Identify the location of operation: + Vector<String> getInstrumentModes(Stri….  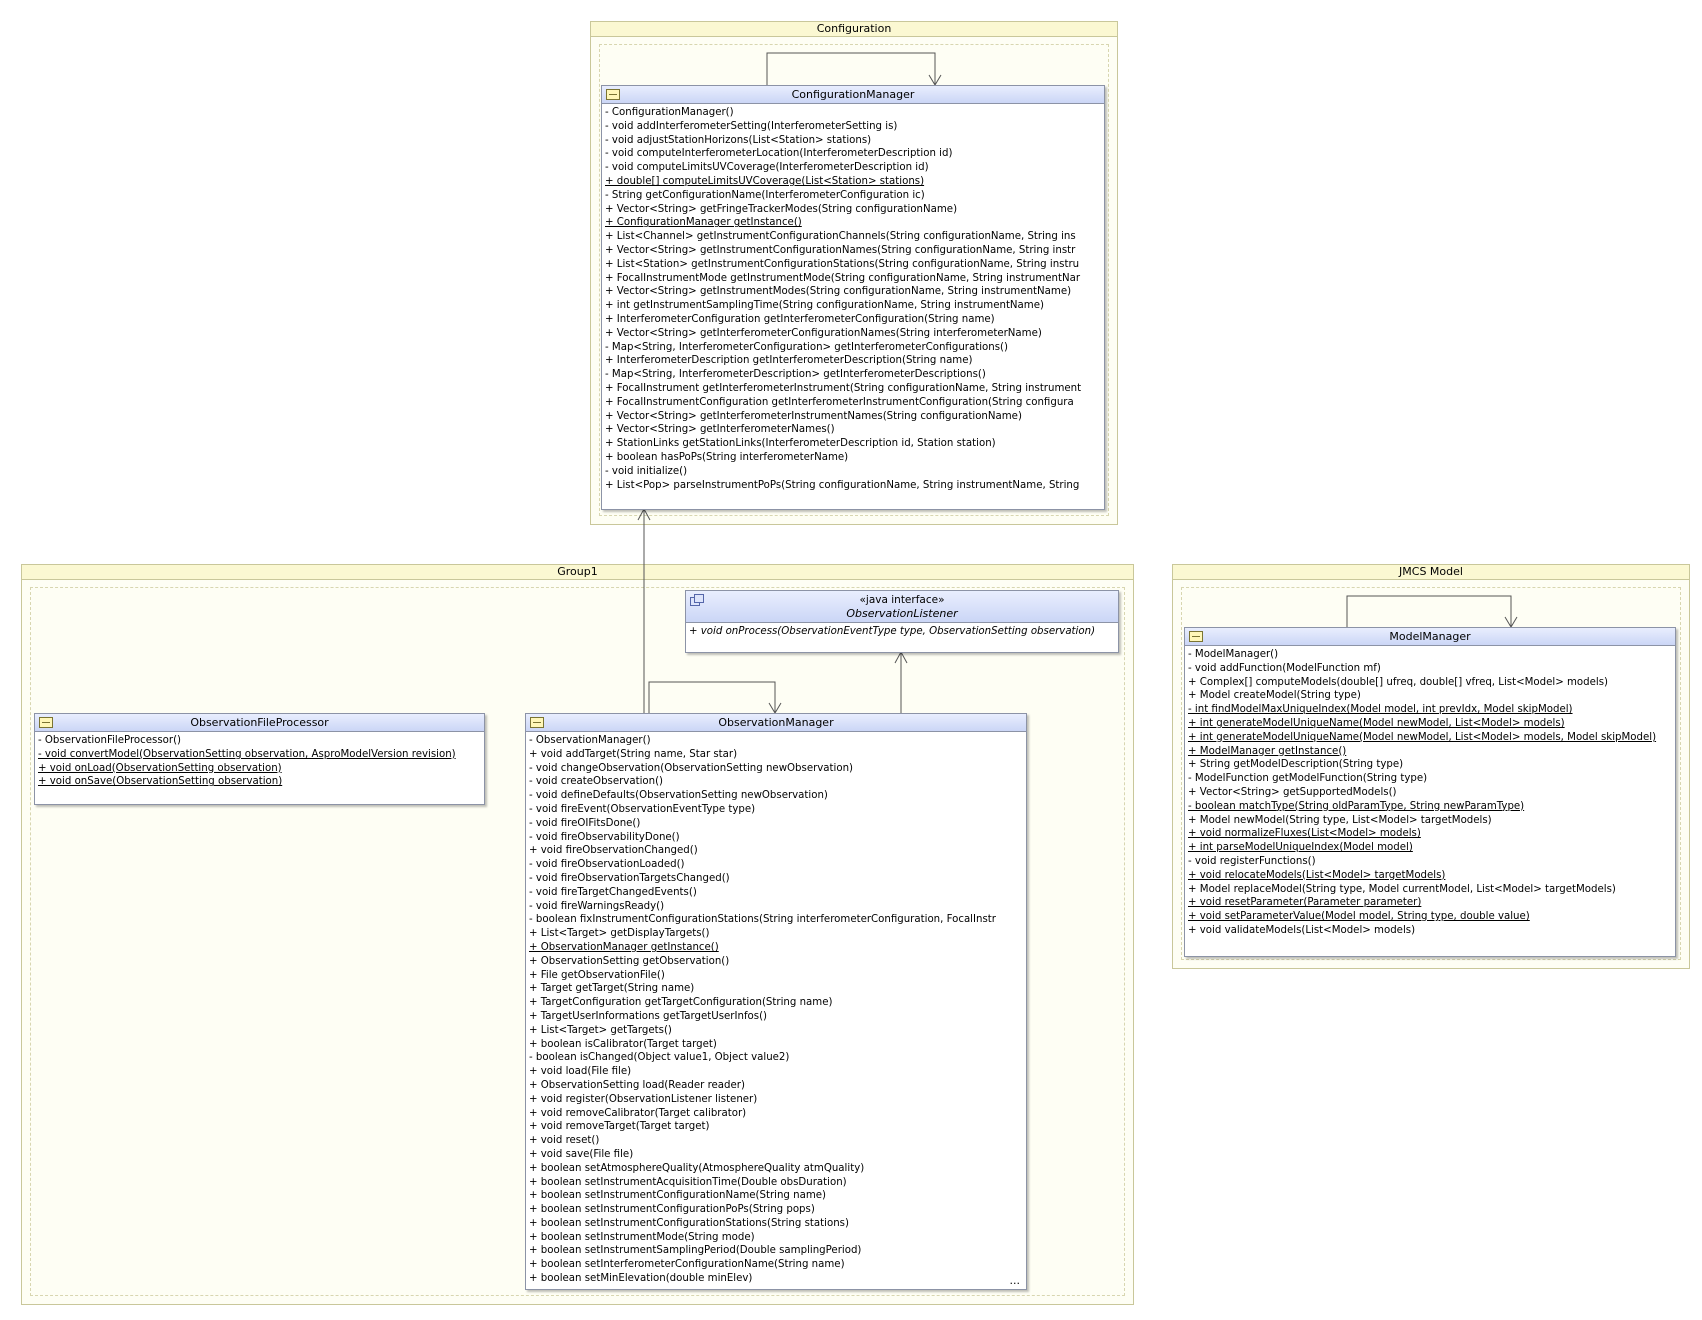
(838, 292).